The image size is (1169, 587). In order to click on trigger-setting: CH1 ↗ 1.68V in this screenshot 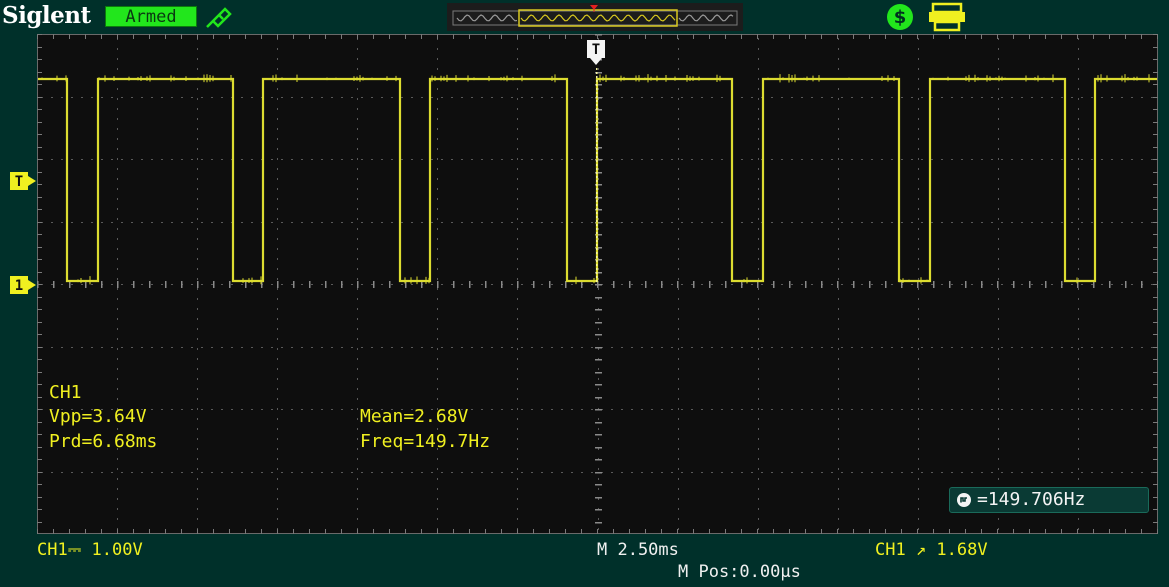, I will do `click(931, 550)`.